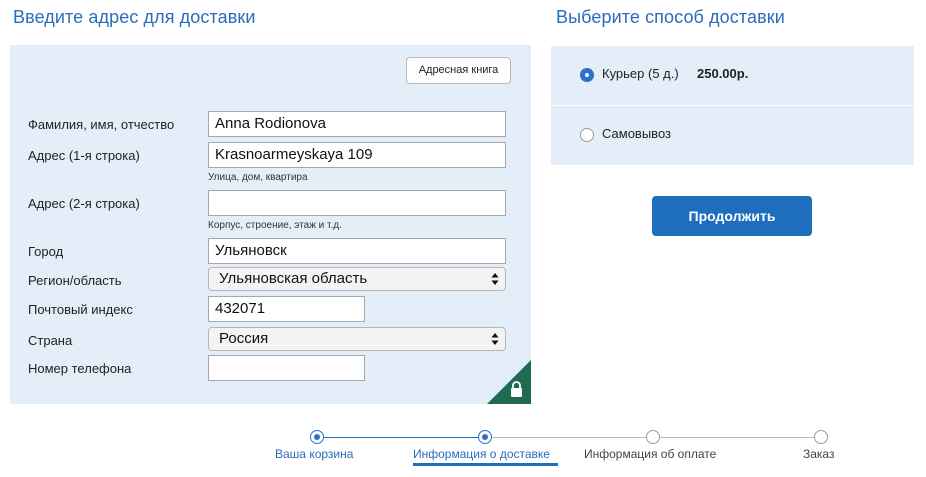  Describe the element at coordinates (357, 124) in the screenshot. I see `full-name-field: Anna Rodionova` at that location.